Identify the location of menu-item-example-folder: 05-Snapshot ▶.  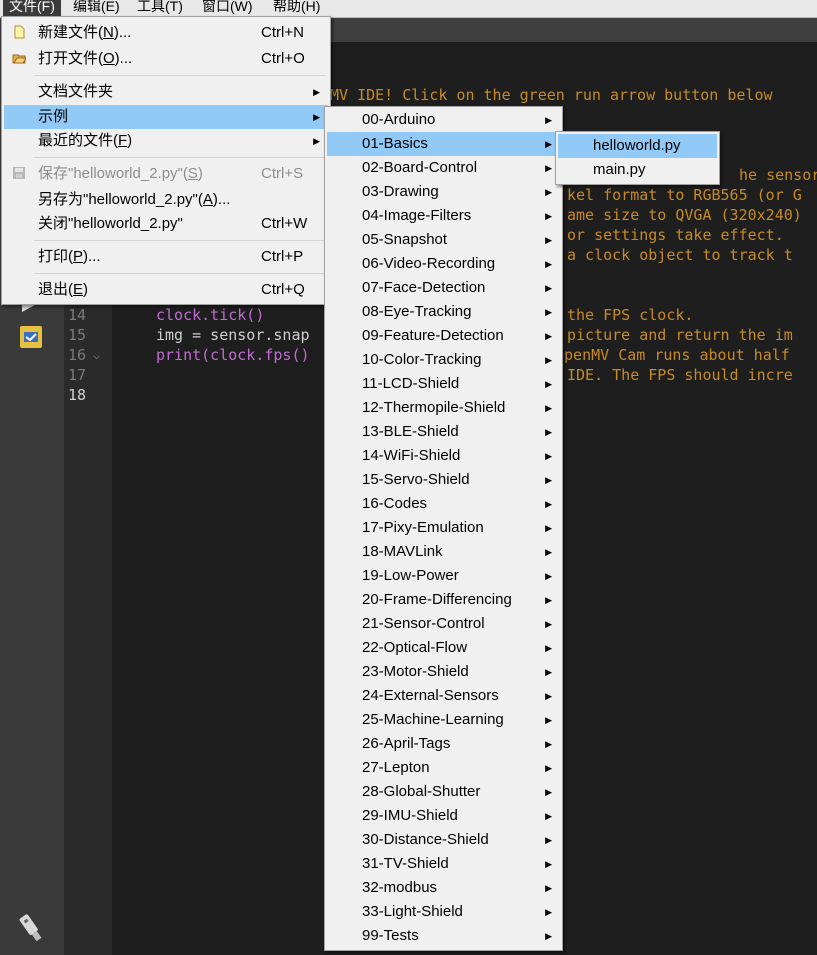
(443, 240).